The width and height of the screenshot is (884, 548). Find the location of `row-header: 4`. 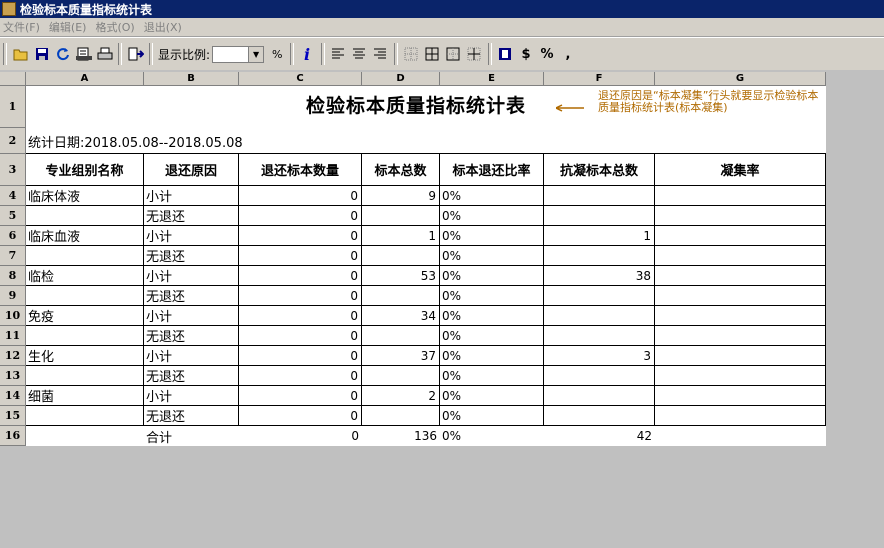

row-header: 4 is located at coordinates (13, 196).